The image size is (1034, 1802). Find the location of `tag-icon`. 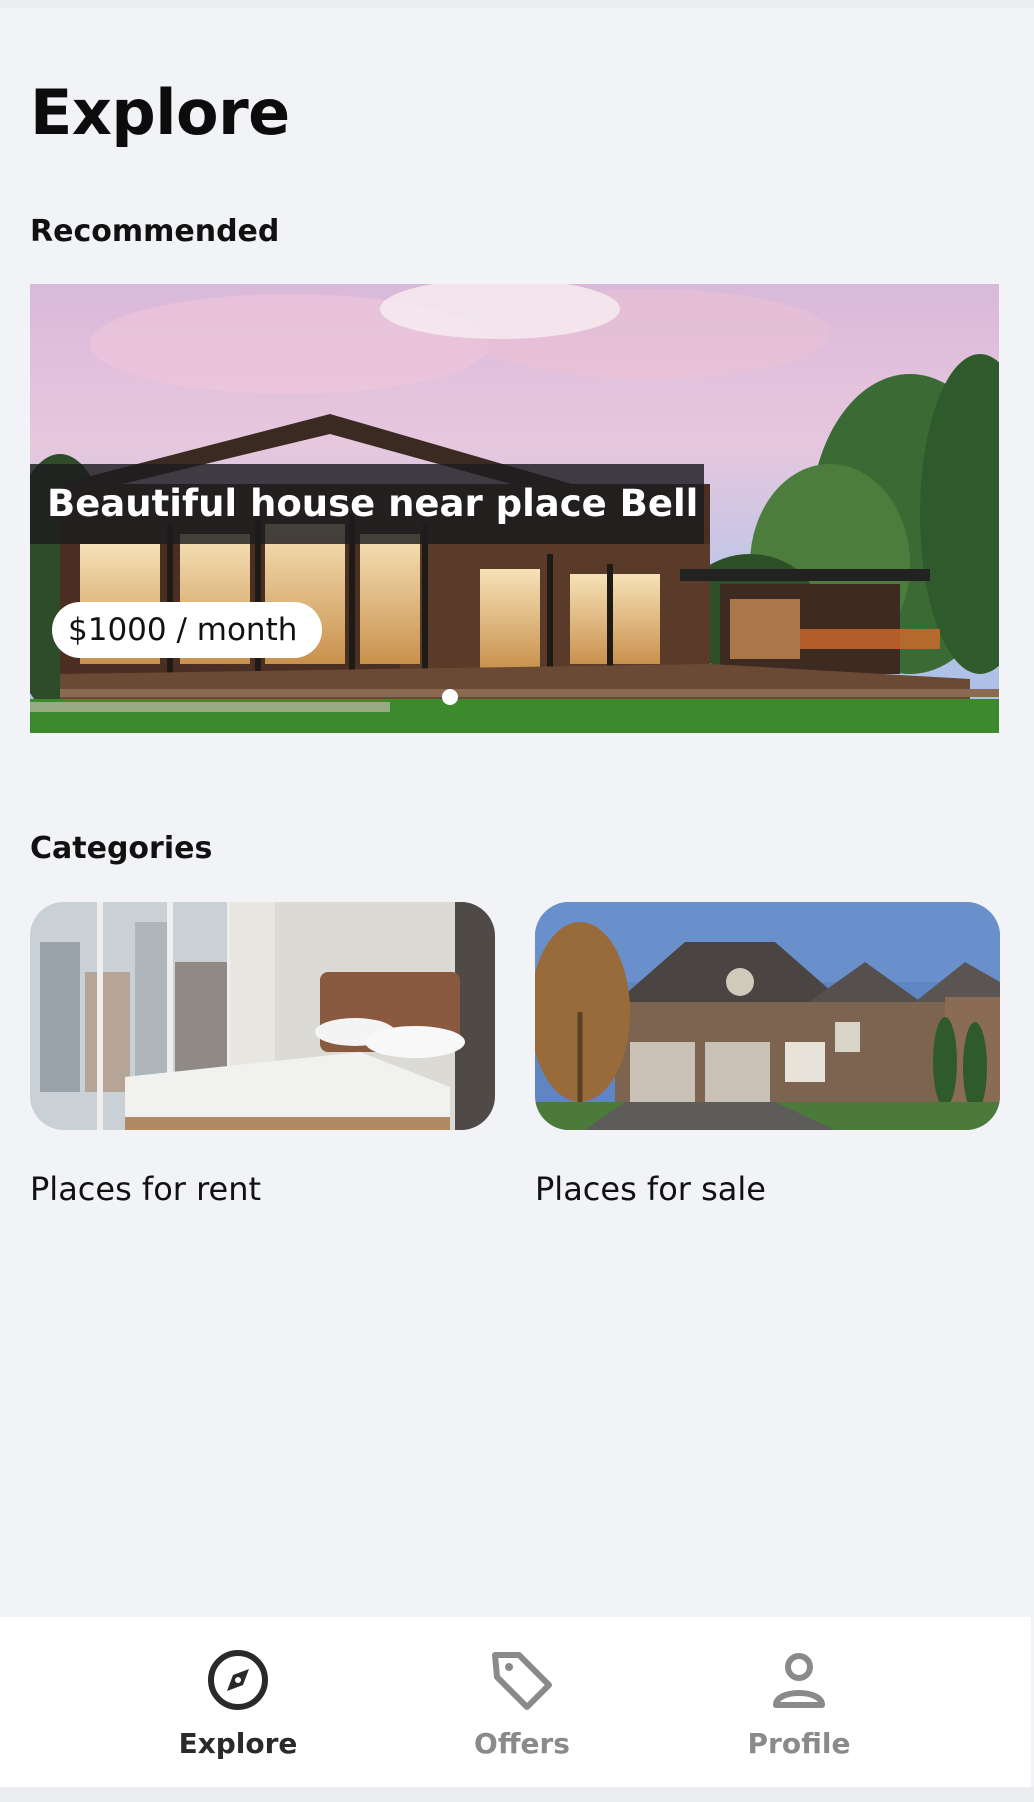

tag-icon is located at coordinates (522, 1681).